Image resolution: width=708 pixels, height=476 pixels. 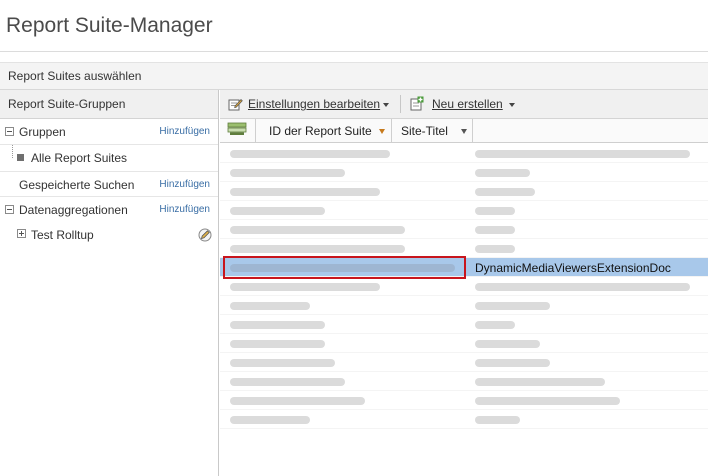 I want to click on column-chooser-cell, so click(x=238, y=131).